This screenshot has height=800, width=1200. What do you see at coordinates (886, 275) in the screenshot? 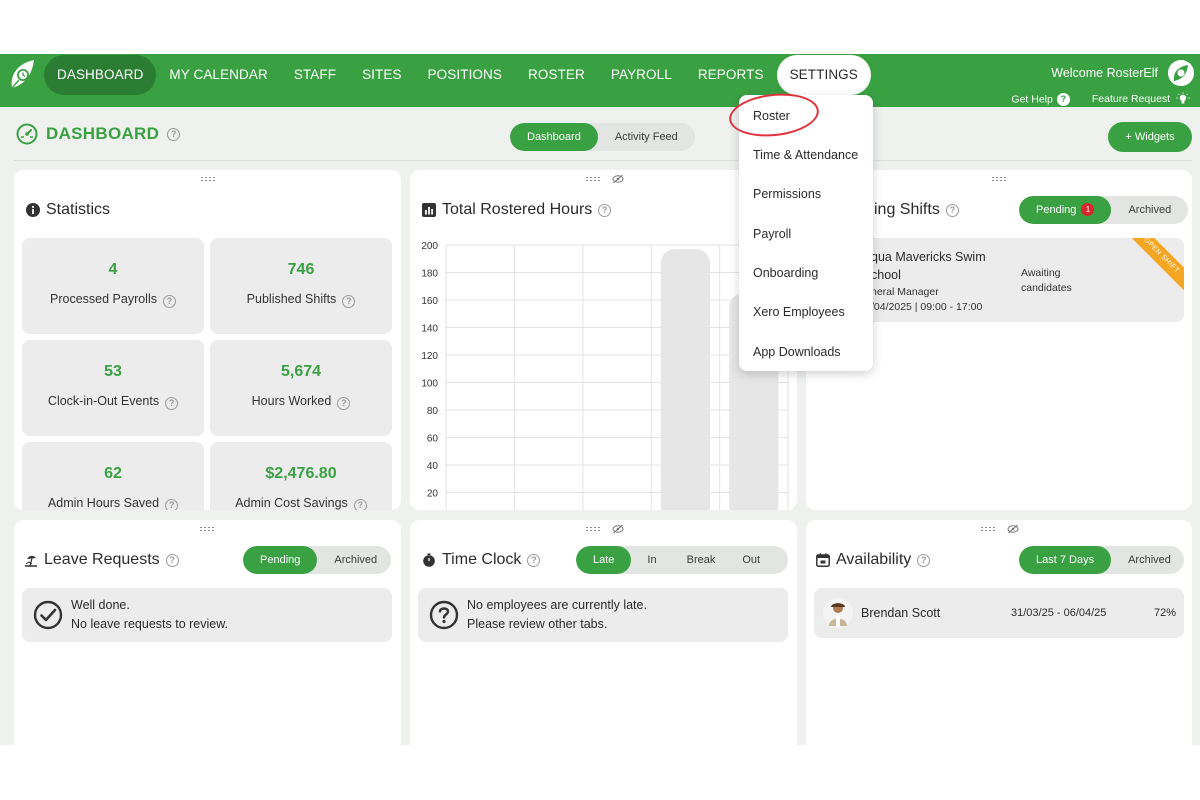
I see `shift-site-cont: chool` at bounding box center [886, 275].